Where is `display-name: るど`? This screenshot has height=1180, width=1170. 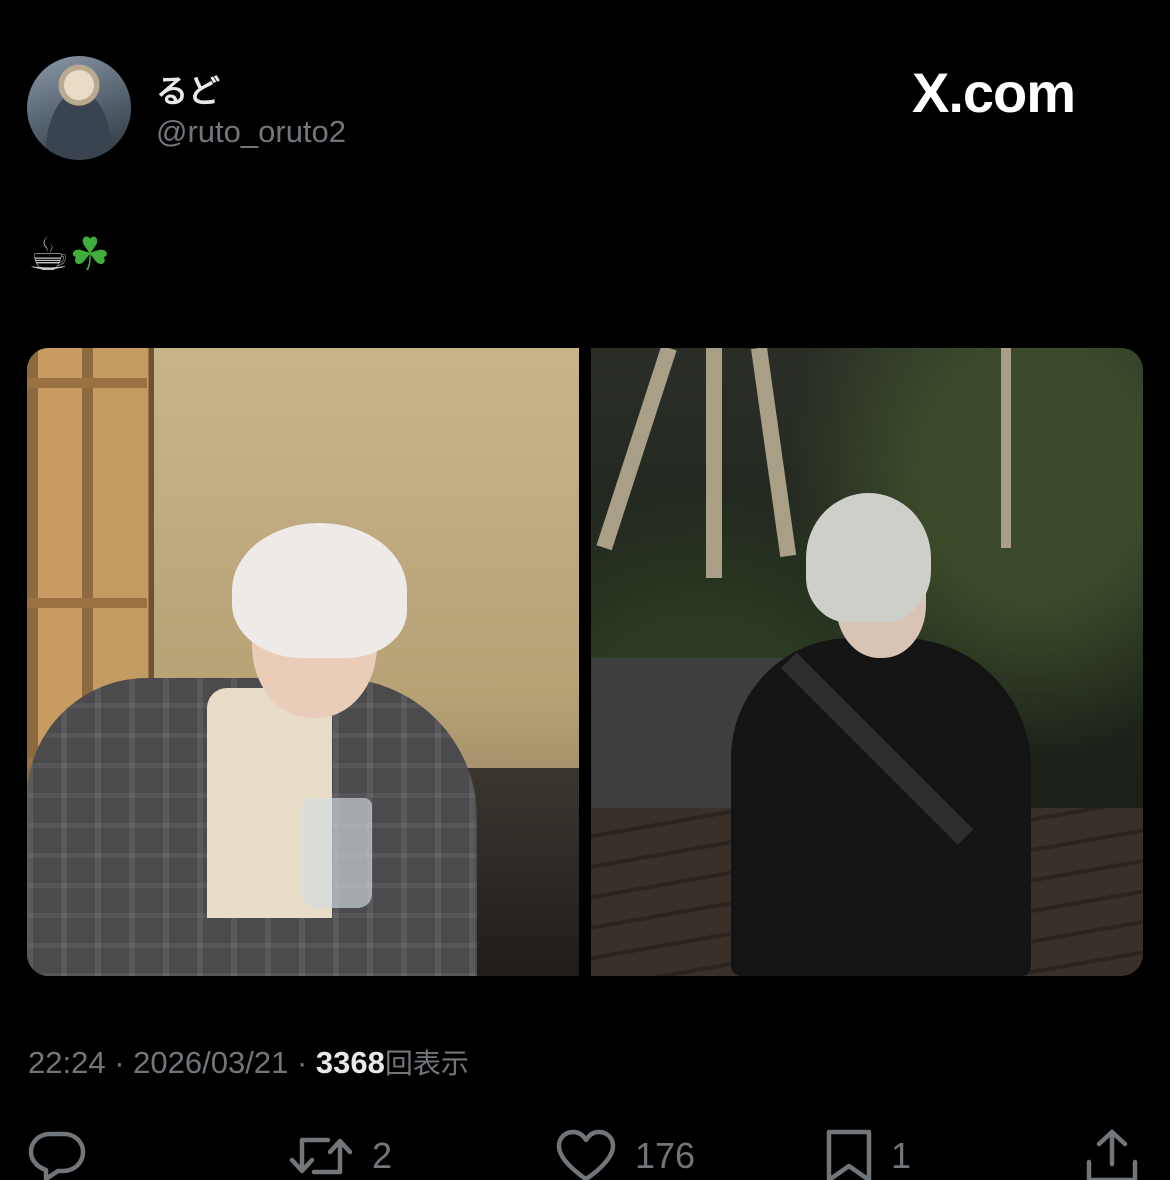
display-name: るど is located at coordinates (188, 89).